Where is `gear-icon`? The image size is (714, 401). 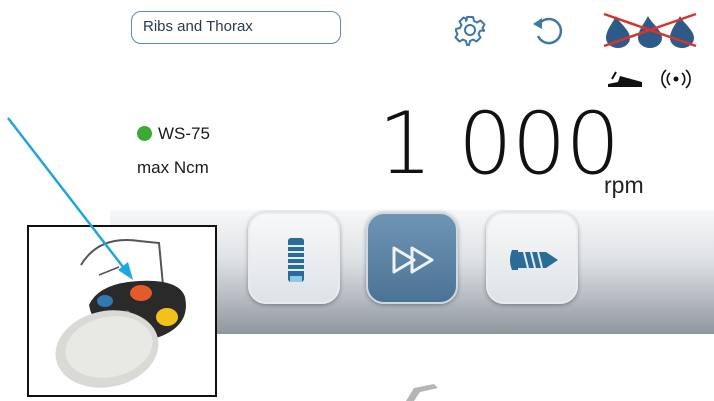
gear-icon is located at coordinates (470, 30).